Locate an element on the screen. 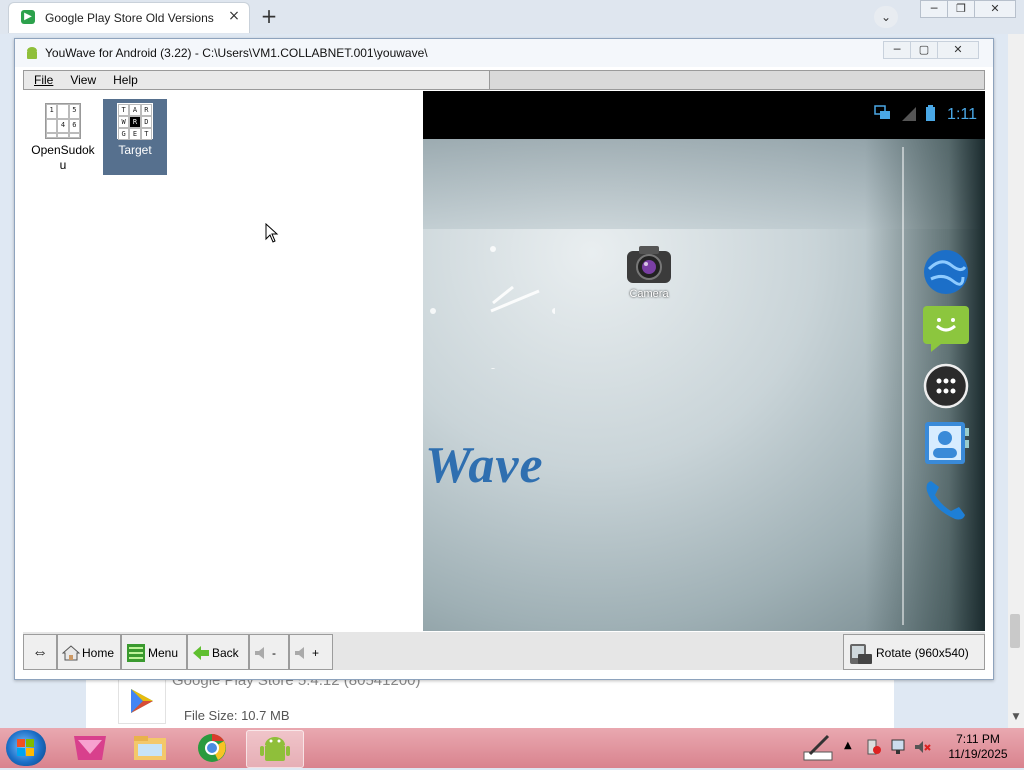 The height and width of the screenshot is (770, 1024). youwave-android-icon is located at coordinates (275, 749).